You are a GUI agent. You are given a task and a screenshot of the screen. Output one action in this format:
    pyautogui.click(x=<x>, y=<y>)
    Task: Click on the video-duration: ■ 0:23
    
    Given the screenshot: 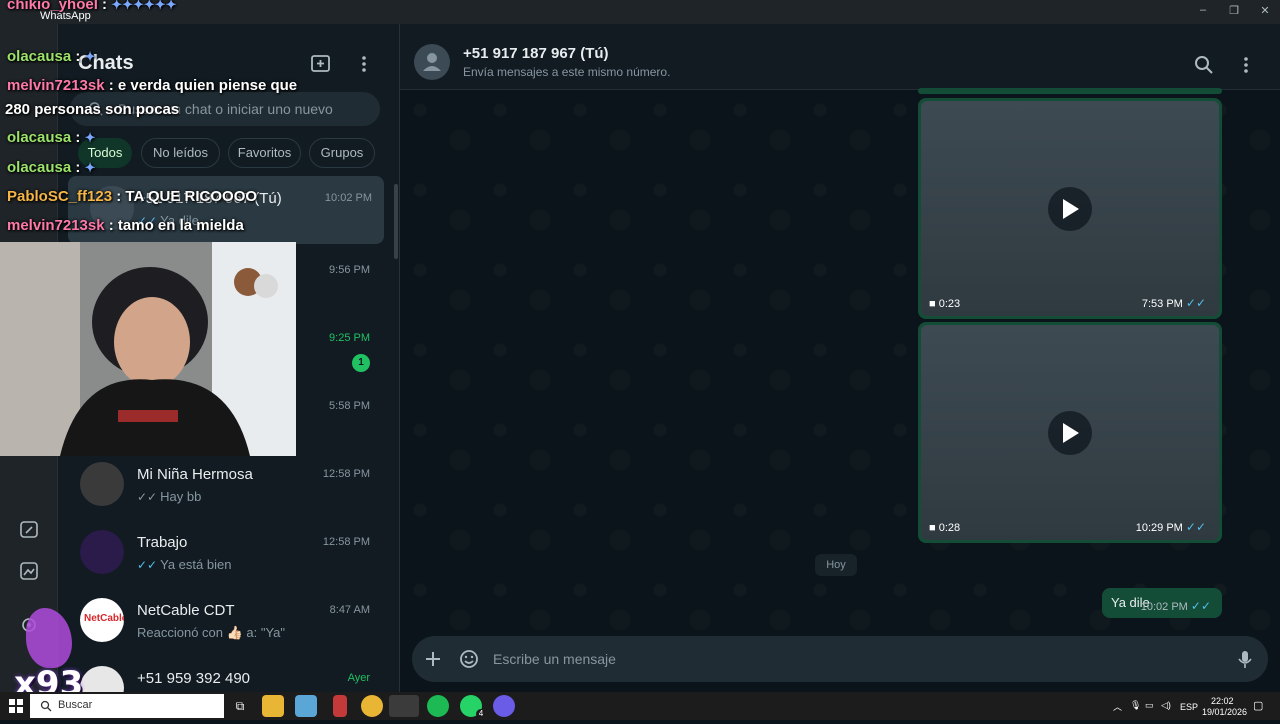 What is the action you would take?
    pyautogui.click(x=944, y=304)
    